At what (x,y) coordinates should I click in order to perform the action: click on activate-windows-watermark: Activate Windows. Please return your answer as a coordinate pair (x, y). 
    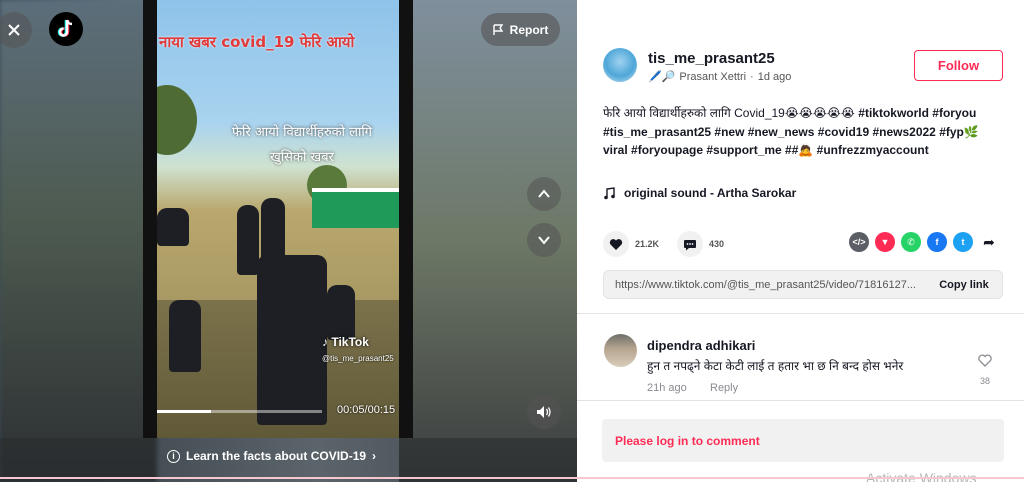
    Looking at the image, I should click on (921, 476).